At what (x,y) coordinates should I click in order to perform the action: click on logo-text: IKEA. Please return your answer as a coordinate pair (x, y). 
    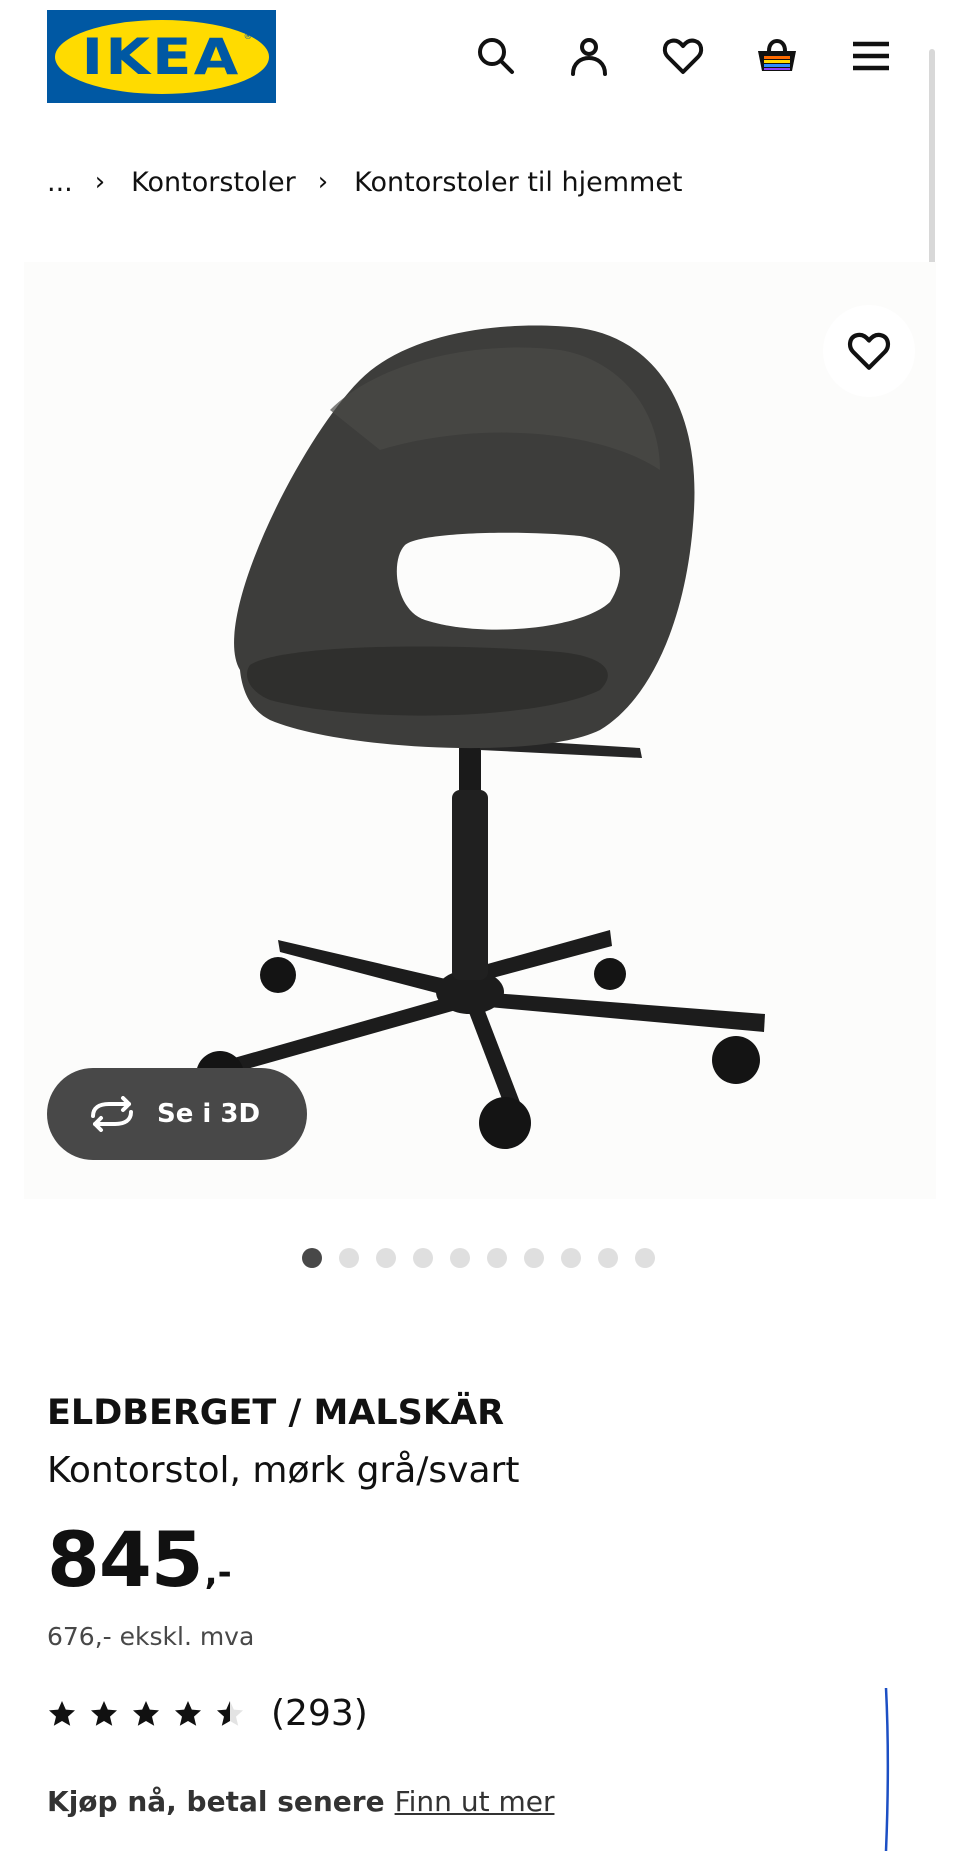
    Looking at the image, I should click on (161, 56).